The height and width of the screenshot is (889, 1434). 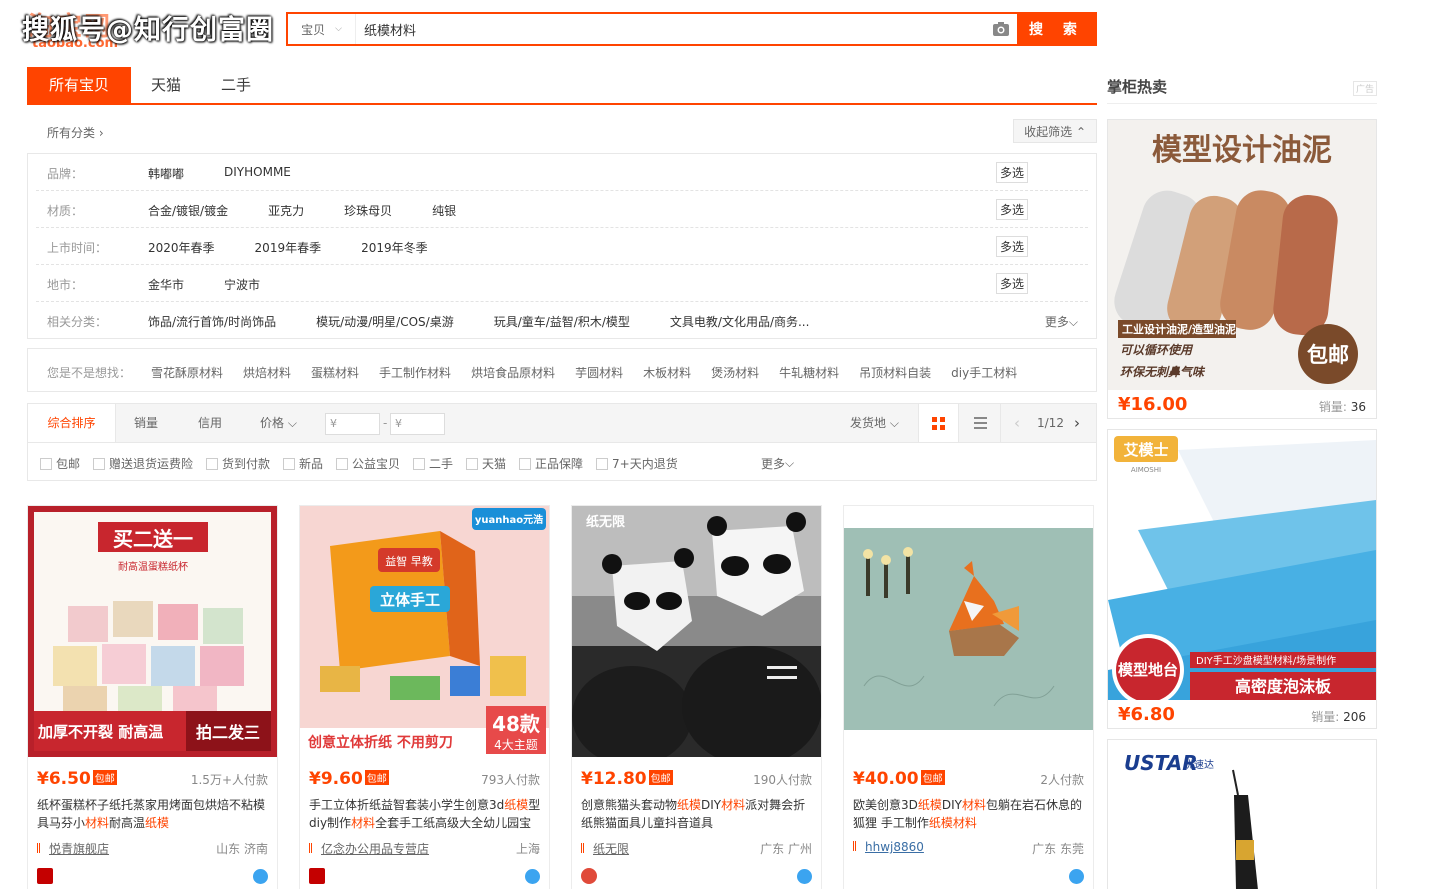 What do you see at coordinates (242, 284) in the screenshot?
I see `filter-option: 宁波市` at bounding box center [242, 284].